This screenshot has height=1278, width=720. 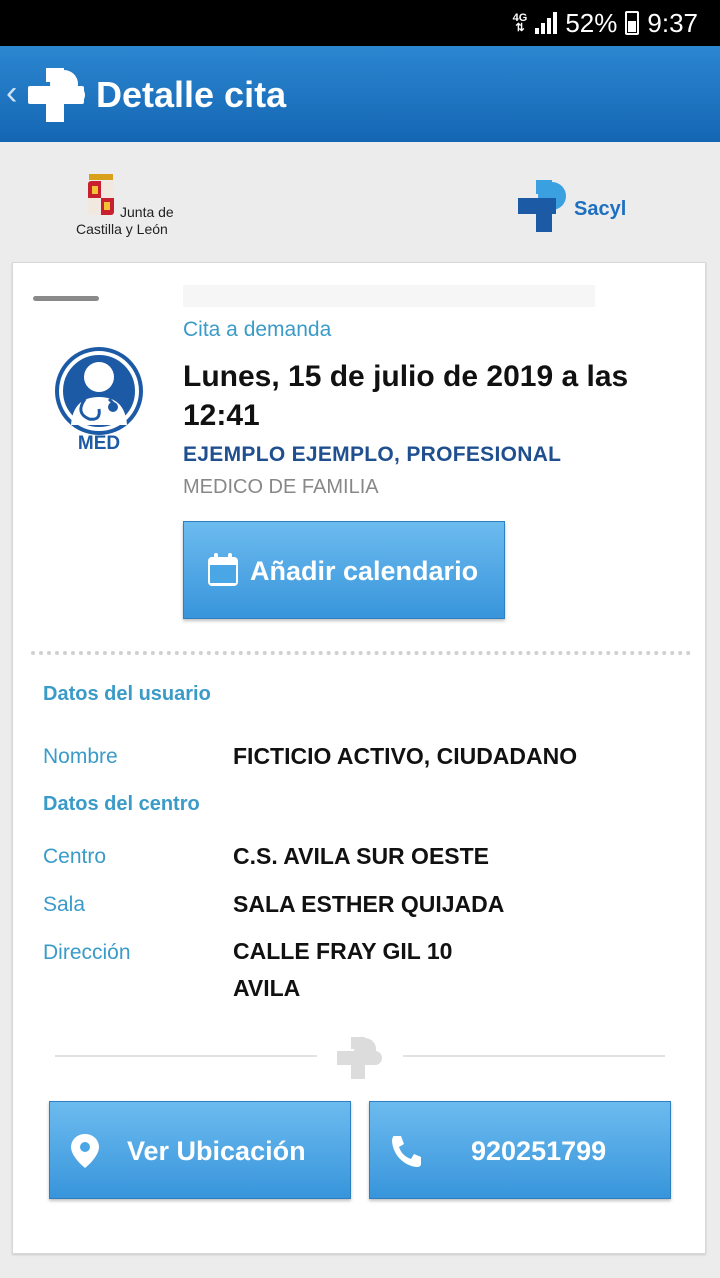 What do you see at coordinates (361, 653) in the screenshot?
I see `dotted-divider` at bounding box center [361, 653].